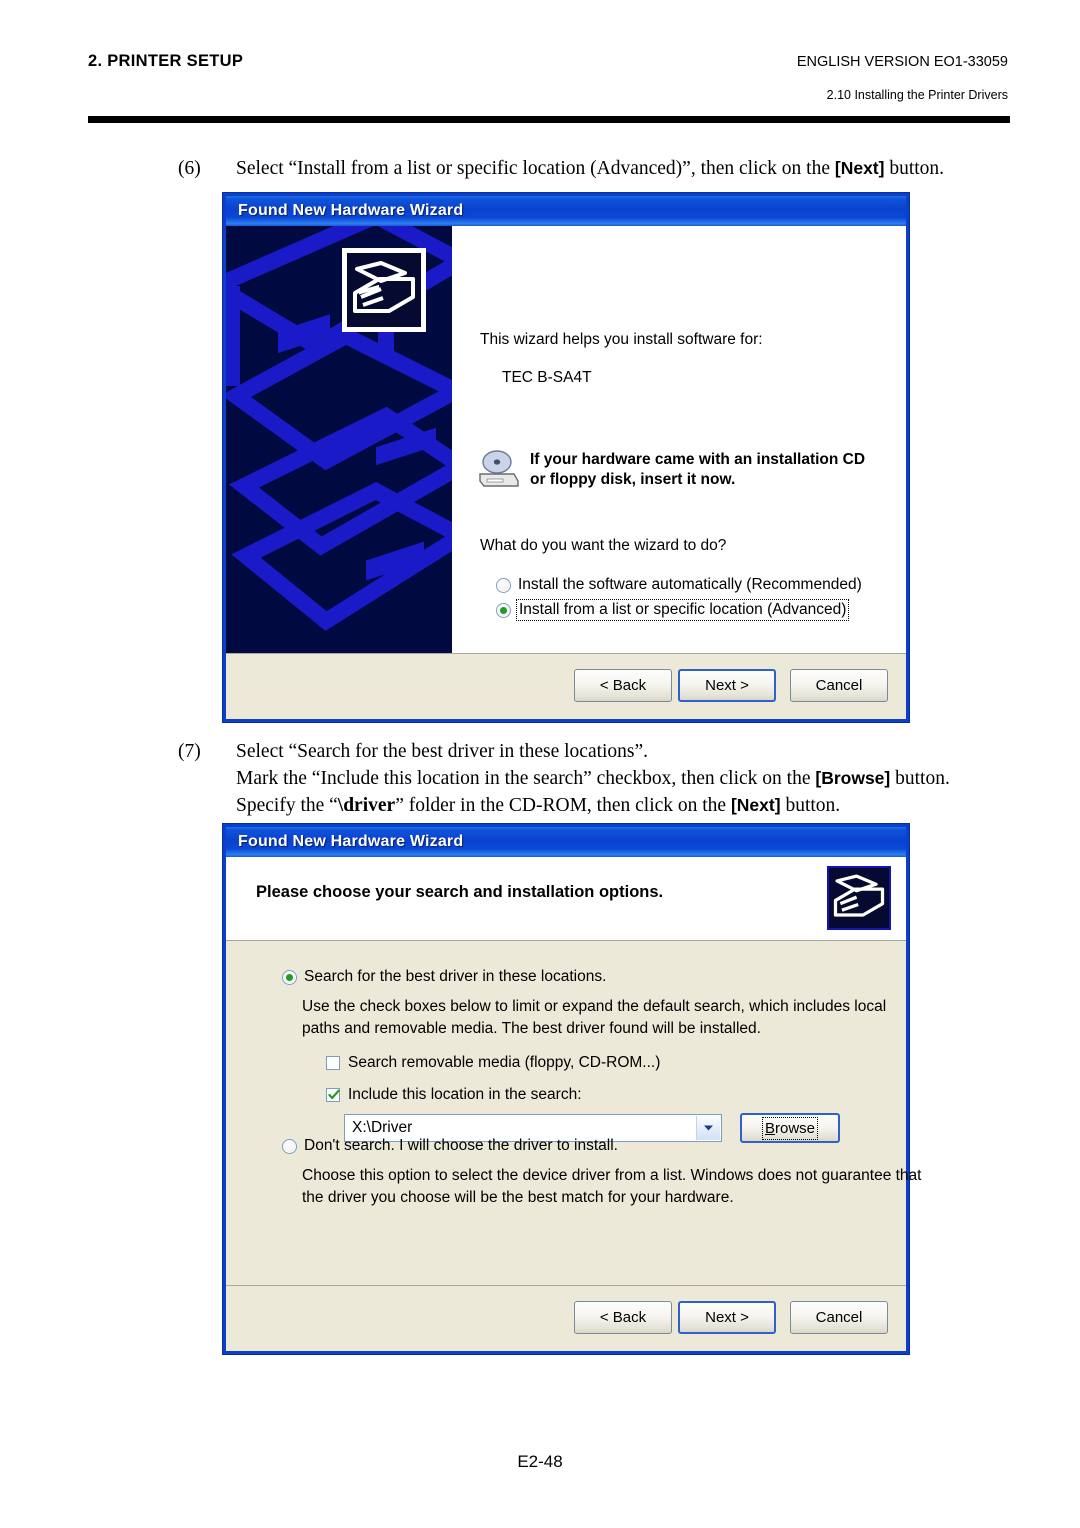 Image resolution: width=1080 pixels, height=1528 pixels. I want to click on dialog1-next-button: Next >, so click(727, 685).